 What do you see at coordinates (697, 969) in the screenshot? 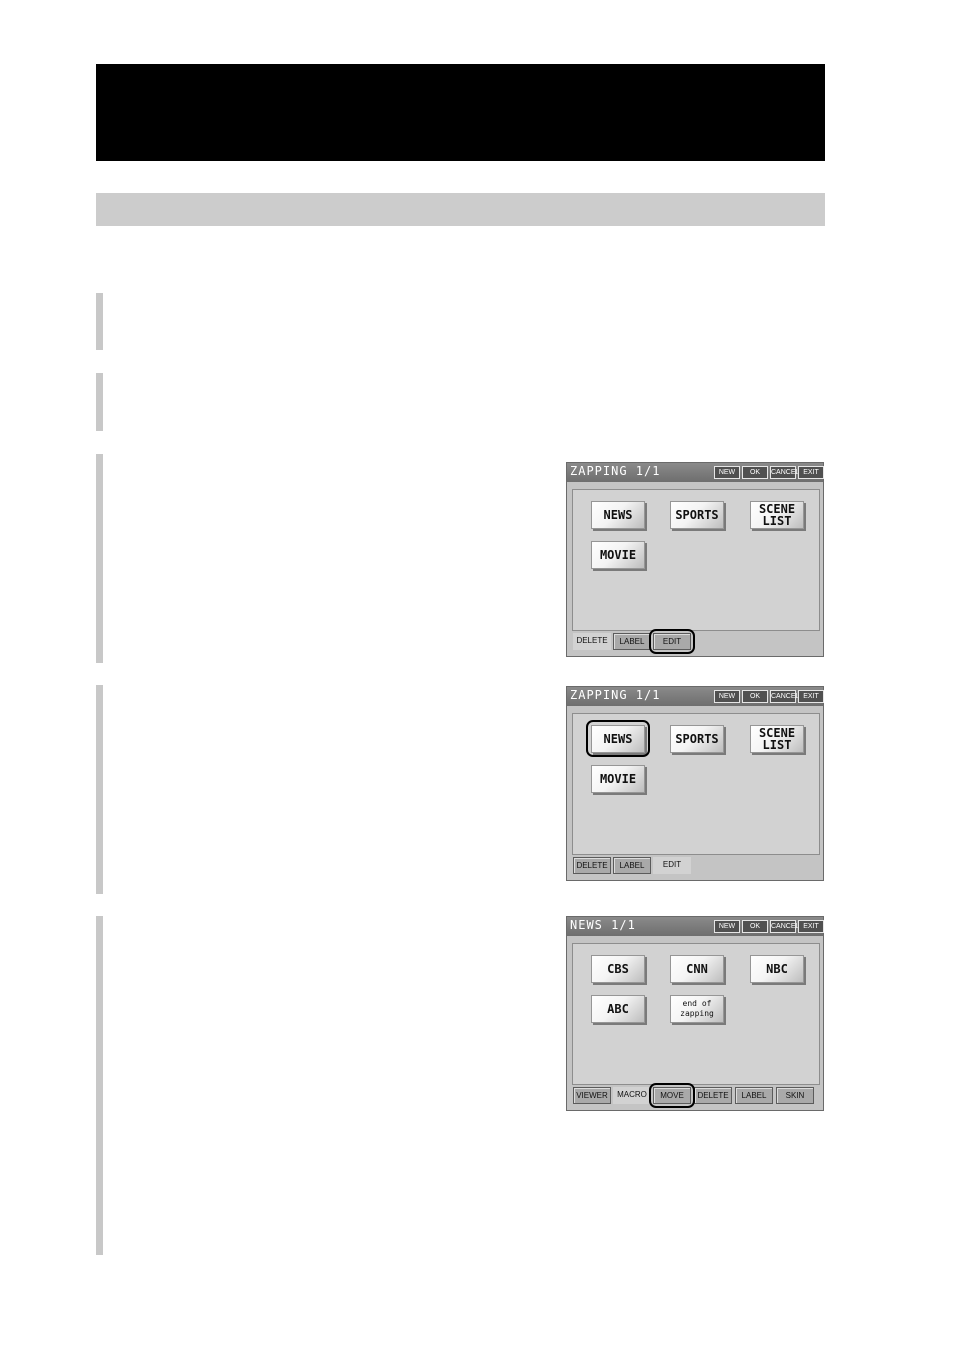
I see `cnn-key: CNN` at bounding box center [697, 969].